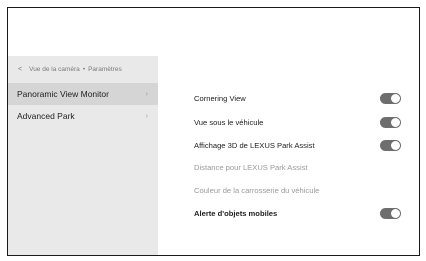 Image resolution: width=426 pixels, height=261 pixels. I want to click on vue-sous-le-vehicule-toggle, so click(390, 122).